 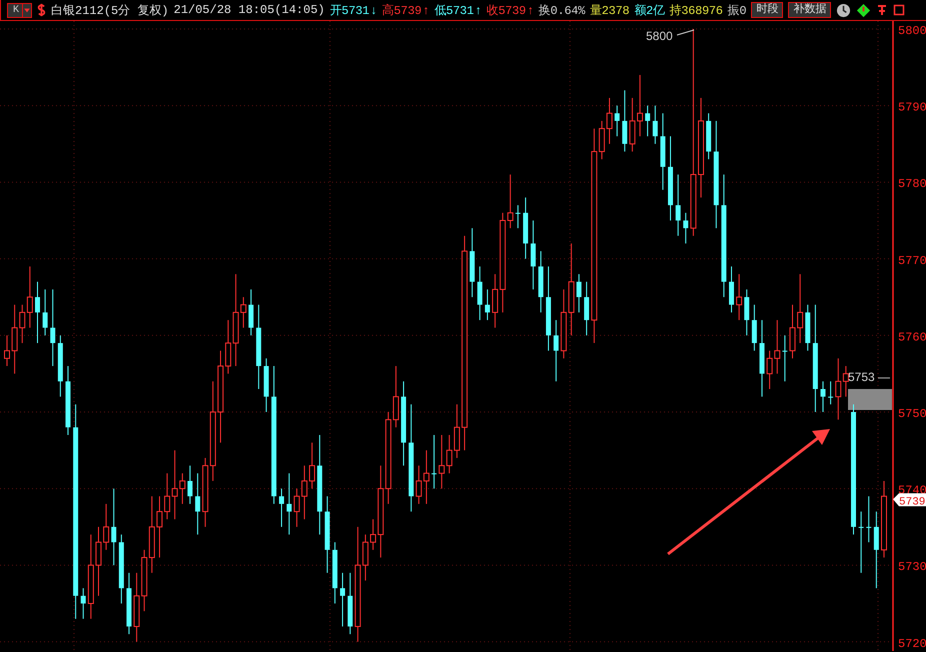 I want to click on period-selector: K, so click(x=19, y=10).